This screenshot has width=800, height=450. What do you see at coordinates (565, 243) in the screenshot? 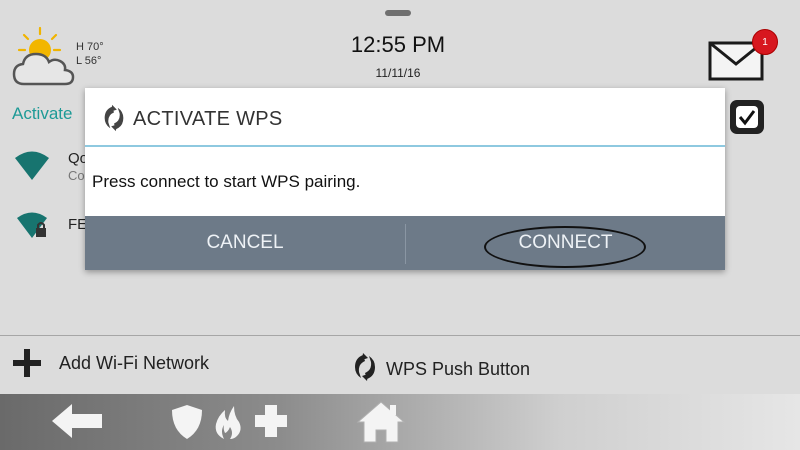
I see `connect-button: CONNECT` at bounding box center [565, 243].